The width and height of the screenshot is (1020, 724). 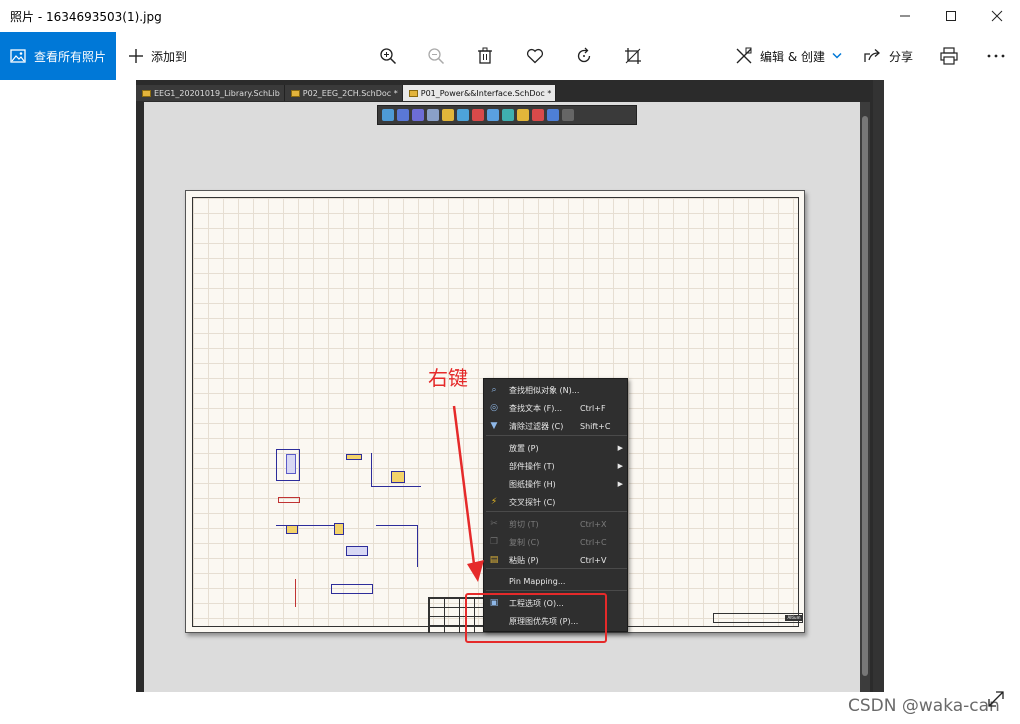 I want to click on favorite-icon, so click(x=535, y=56).